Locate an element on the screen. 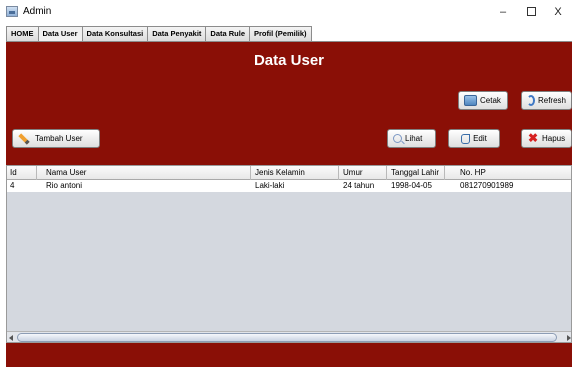 The width and height of the screenshot is (572, 367). tab-data-penyakit: Data Penyakit is located at coordinates (177, 33).